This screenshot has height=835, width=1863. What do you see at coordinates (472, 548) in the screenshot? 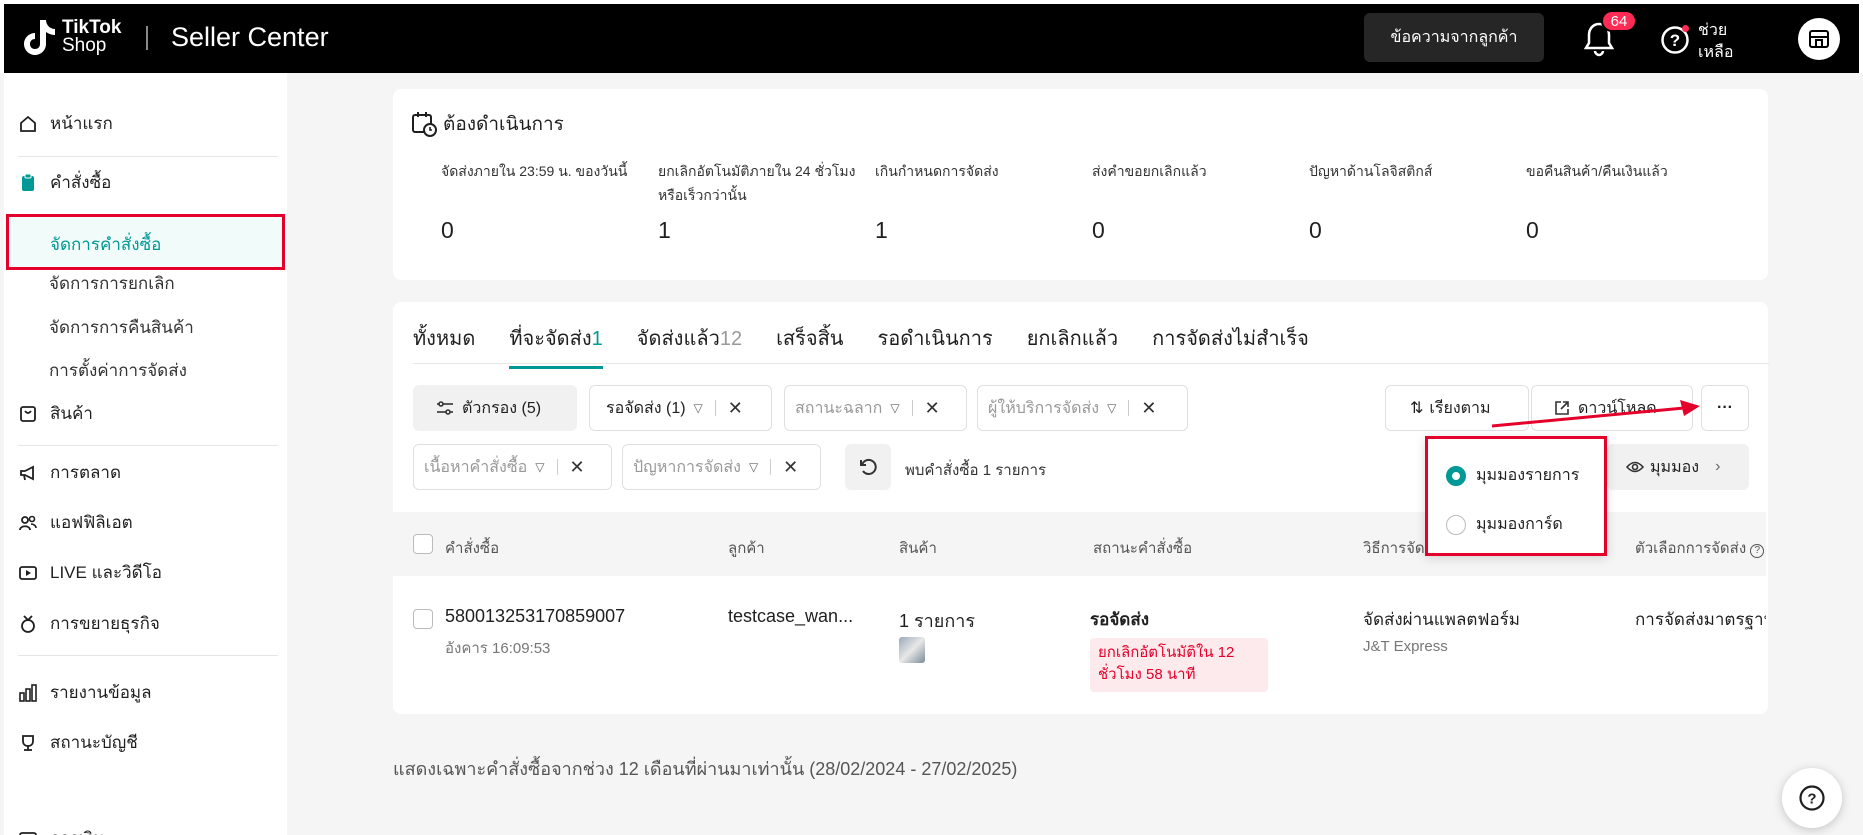
I see `column-header-order: คำสั่งซื้อ` at bounding box center [472, 548].